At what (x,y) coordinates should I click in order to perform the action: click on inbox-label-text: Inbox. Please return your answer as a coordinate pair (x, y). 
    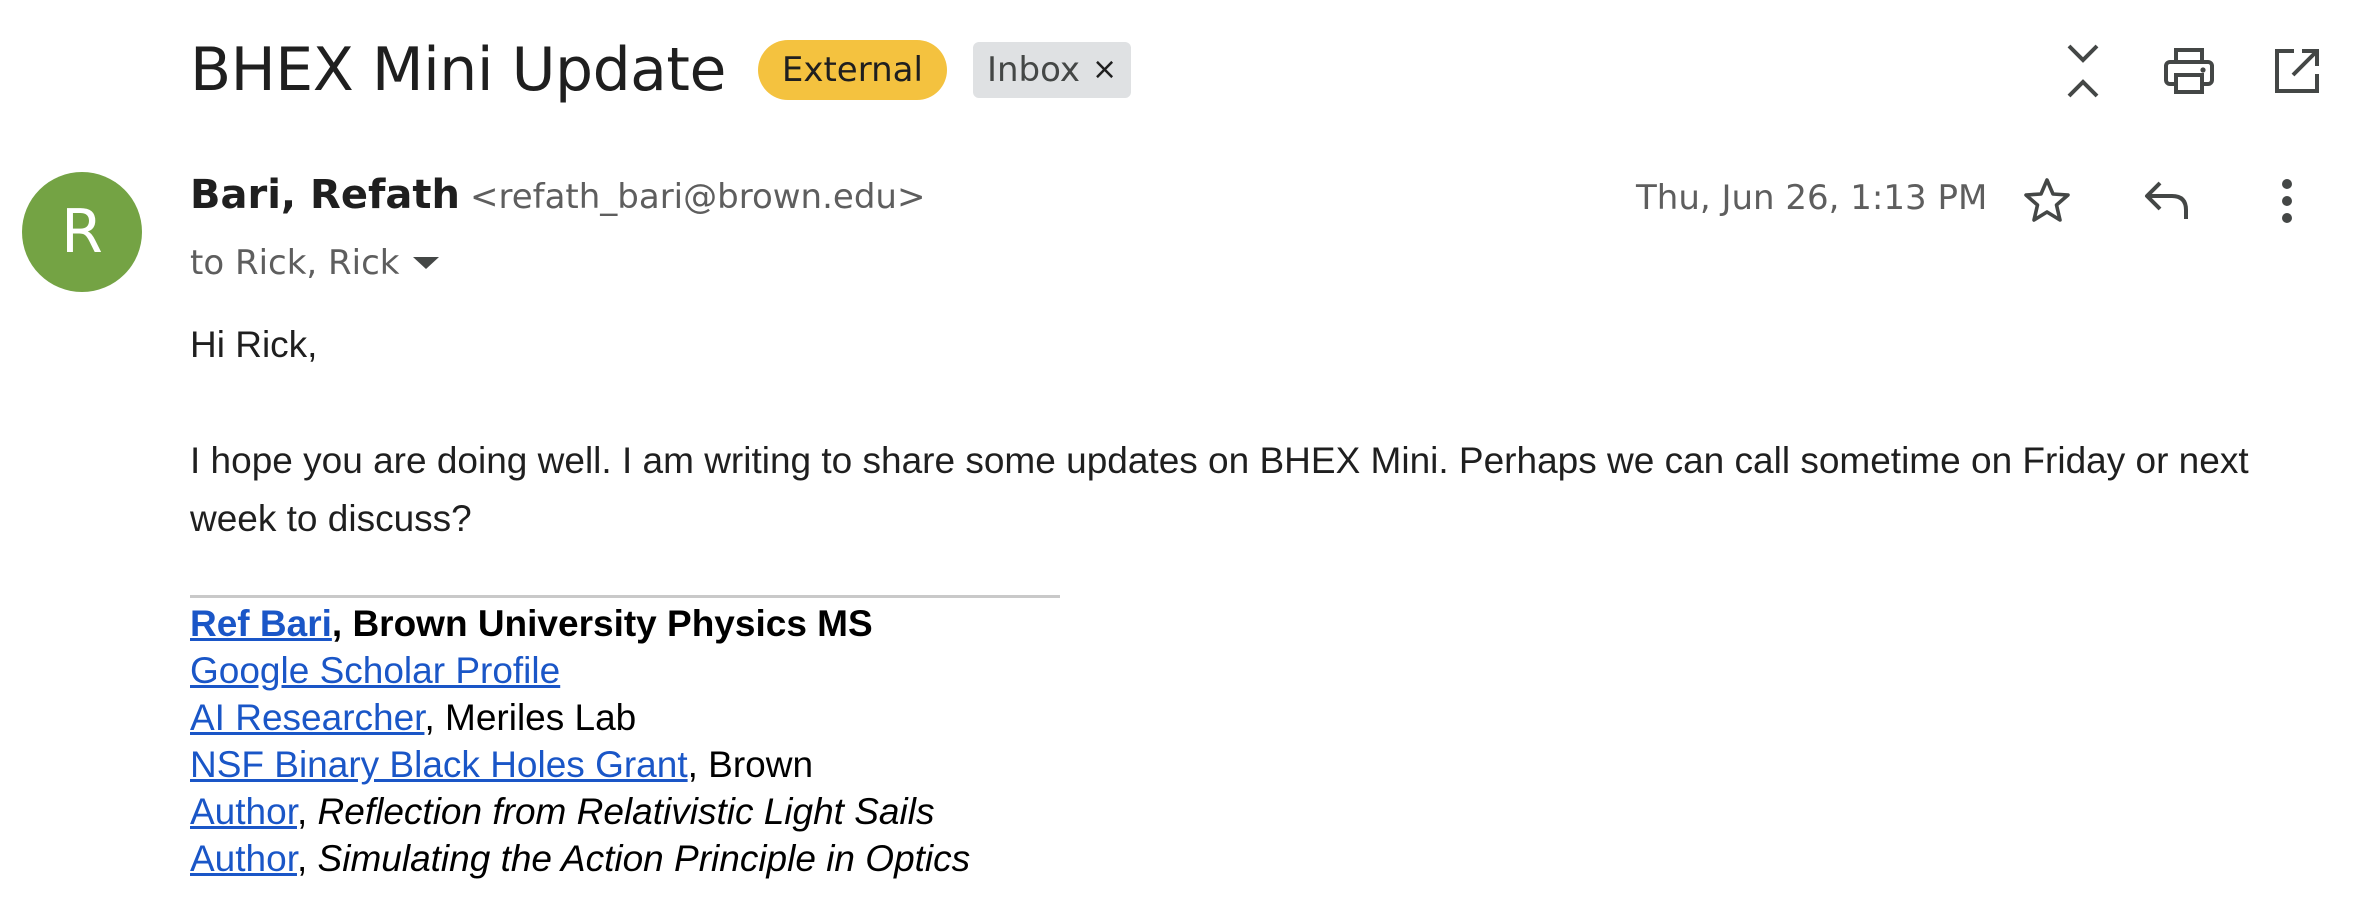
    Looking at the image, I should click on (1033, 70).